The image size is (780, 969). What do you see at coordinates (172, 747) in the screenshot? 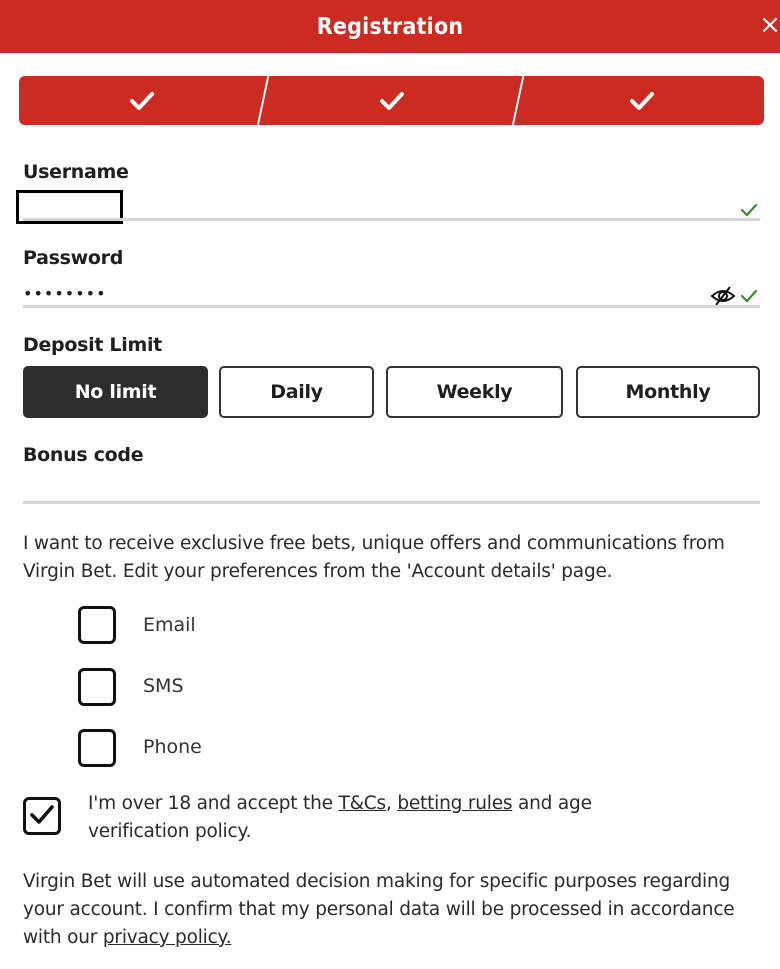
I see `phone-checkbox-label: Phone` at bounding box center [172, 747].